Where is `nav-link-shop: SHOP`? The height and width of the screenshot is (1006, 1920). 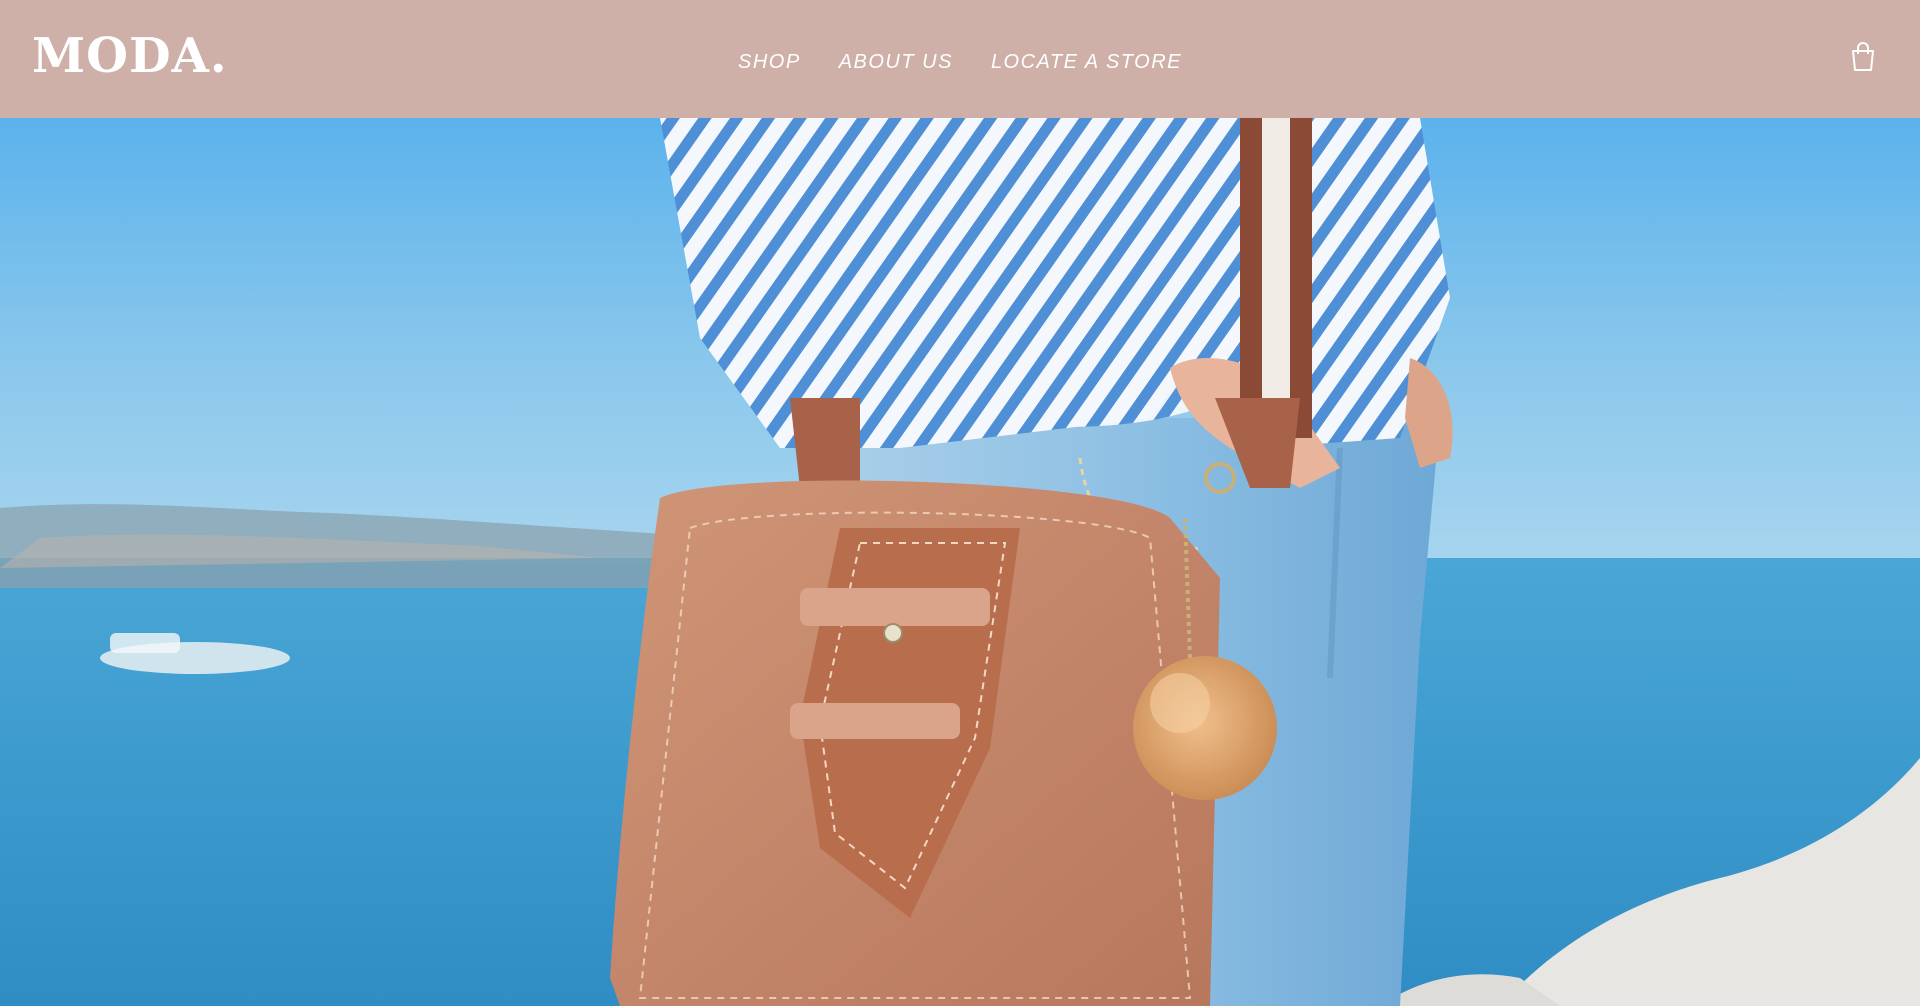
nav-link-shop: SHOP is located at coordinates (769, 62).